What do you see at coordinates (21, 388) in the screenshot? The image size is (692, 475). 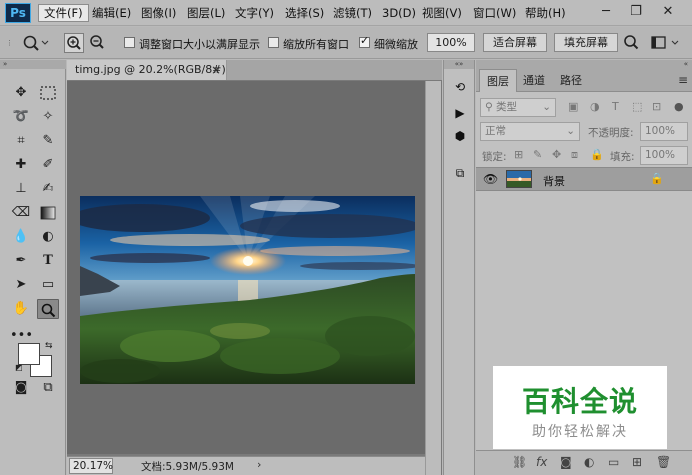 I see `quick-mask-icon: ◙` at bounding box center [21, 388].